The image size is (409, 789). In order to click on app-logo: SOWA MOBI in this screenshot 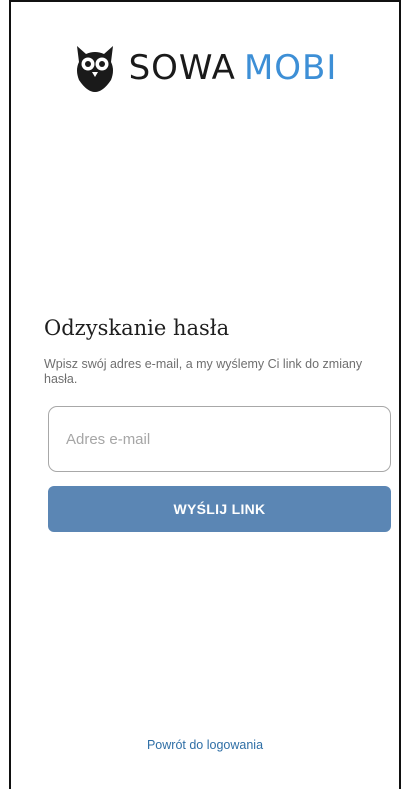, I will do `click(205, 68)`.